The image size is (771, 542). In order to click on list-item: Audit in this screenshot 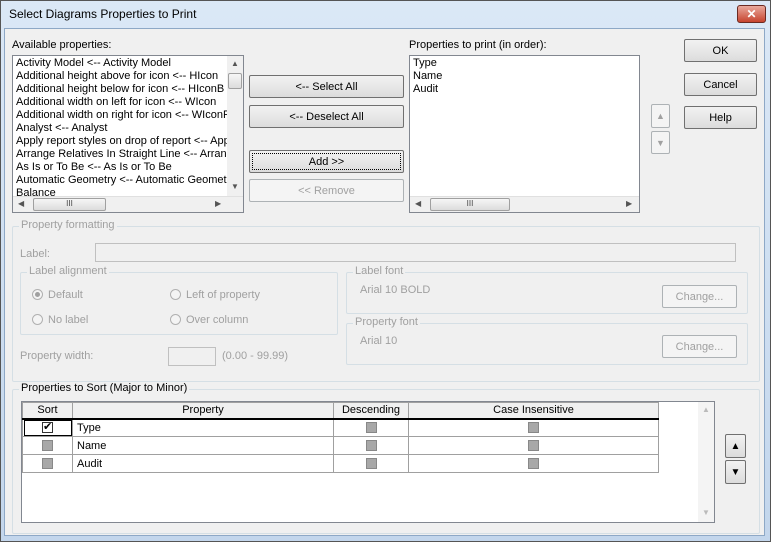, I will do `click(524, 89)`.